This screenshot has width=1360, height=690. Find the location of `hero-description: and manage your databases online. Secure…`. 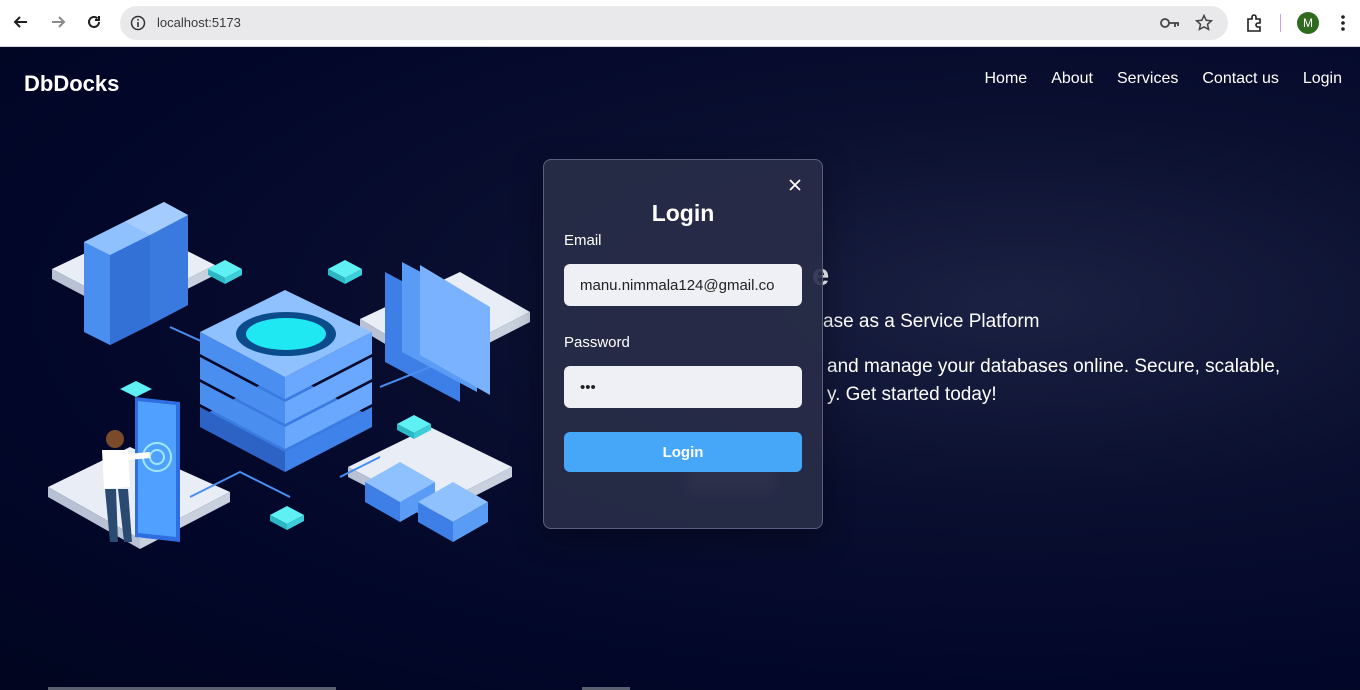

hero-description: and manage your databases online. Secure… is located at coordinates (1093, 381).